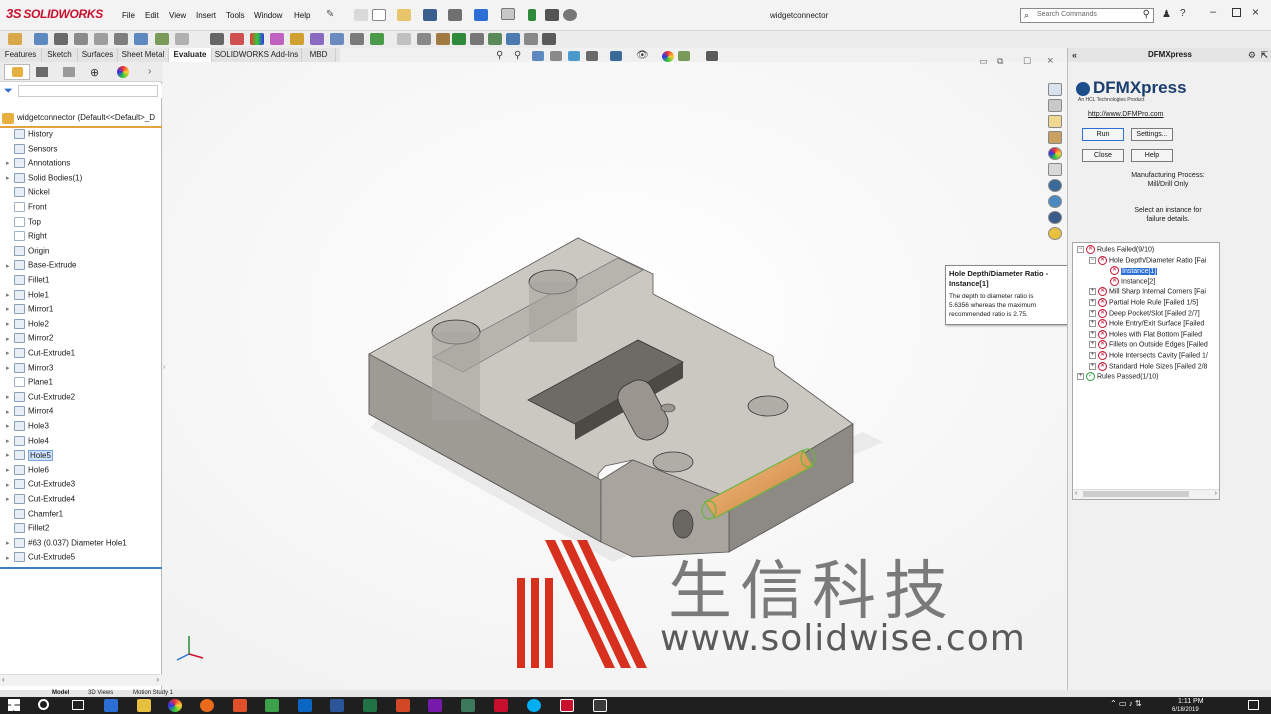 The height and width of the screenshot is (714, 1271). Describe the element at coordinates (495, 39) in the screenshot. I see `costing-icon` at that location.